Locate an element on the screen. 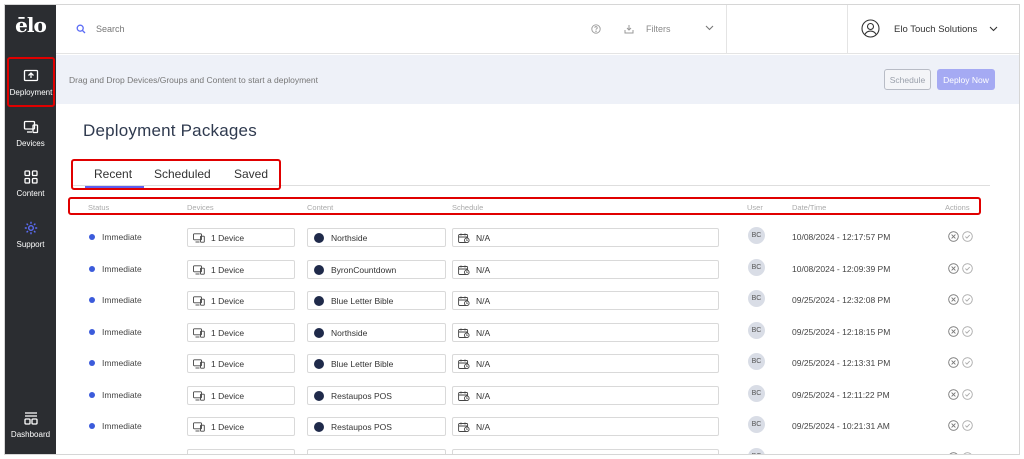  content-name: Blue Letter Bible is located at coordinates (362, 364).